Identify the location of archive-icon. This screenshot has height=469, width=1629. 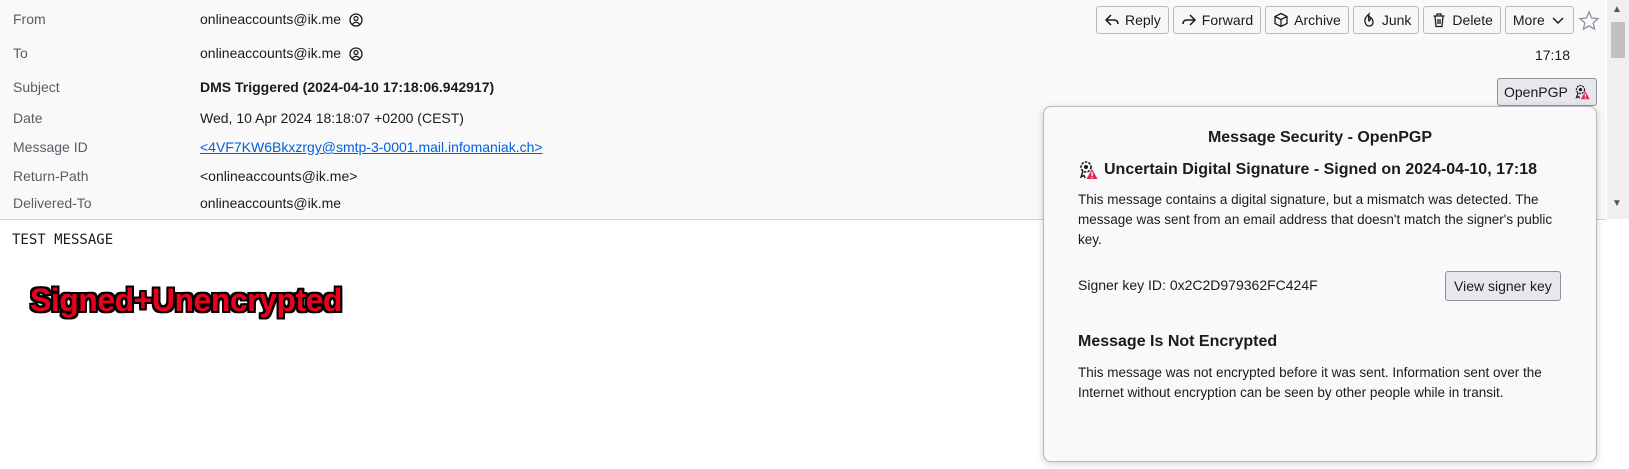
(1281, 20).